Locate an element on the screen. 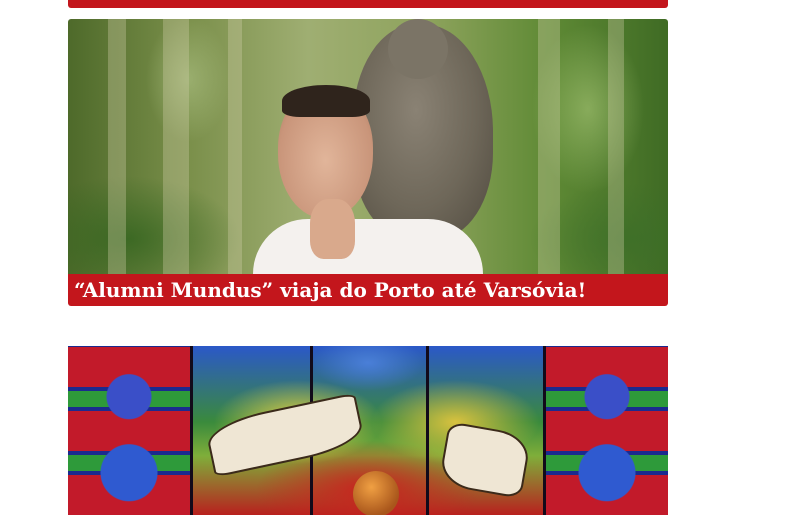 This screenshot has height=515, width=800. monkey-head is located at coordinates (418, 49).